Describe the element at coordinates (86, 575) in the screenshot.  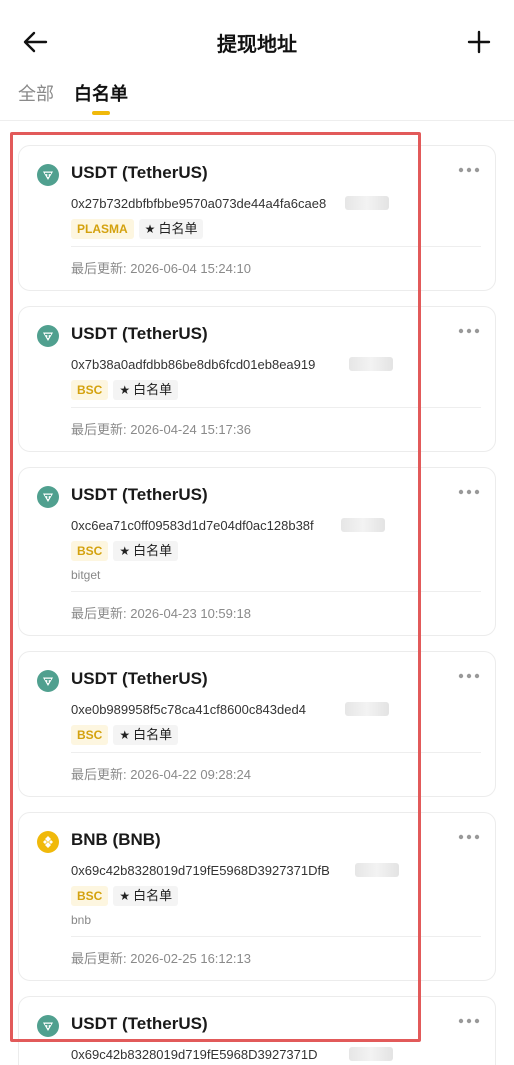
I see `address-note: bitget` at that location.